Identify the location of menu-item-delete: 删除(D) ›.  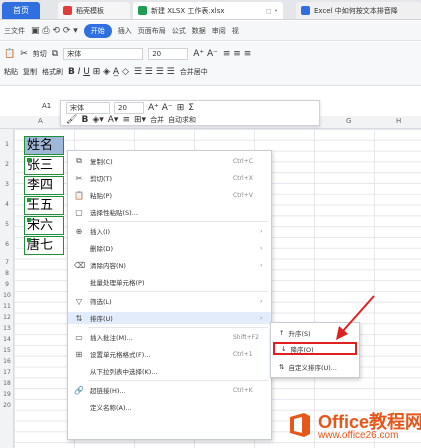
(169, 248).